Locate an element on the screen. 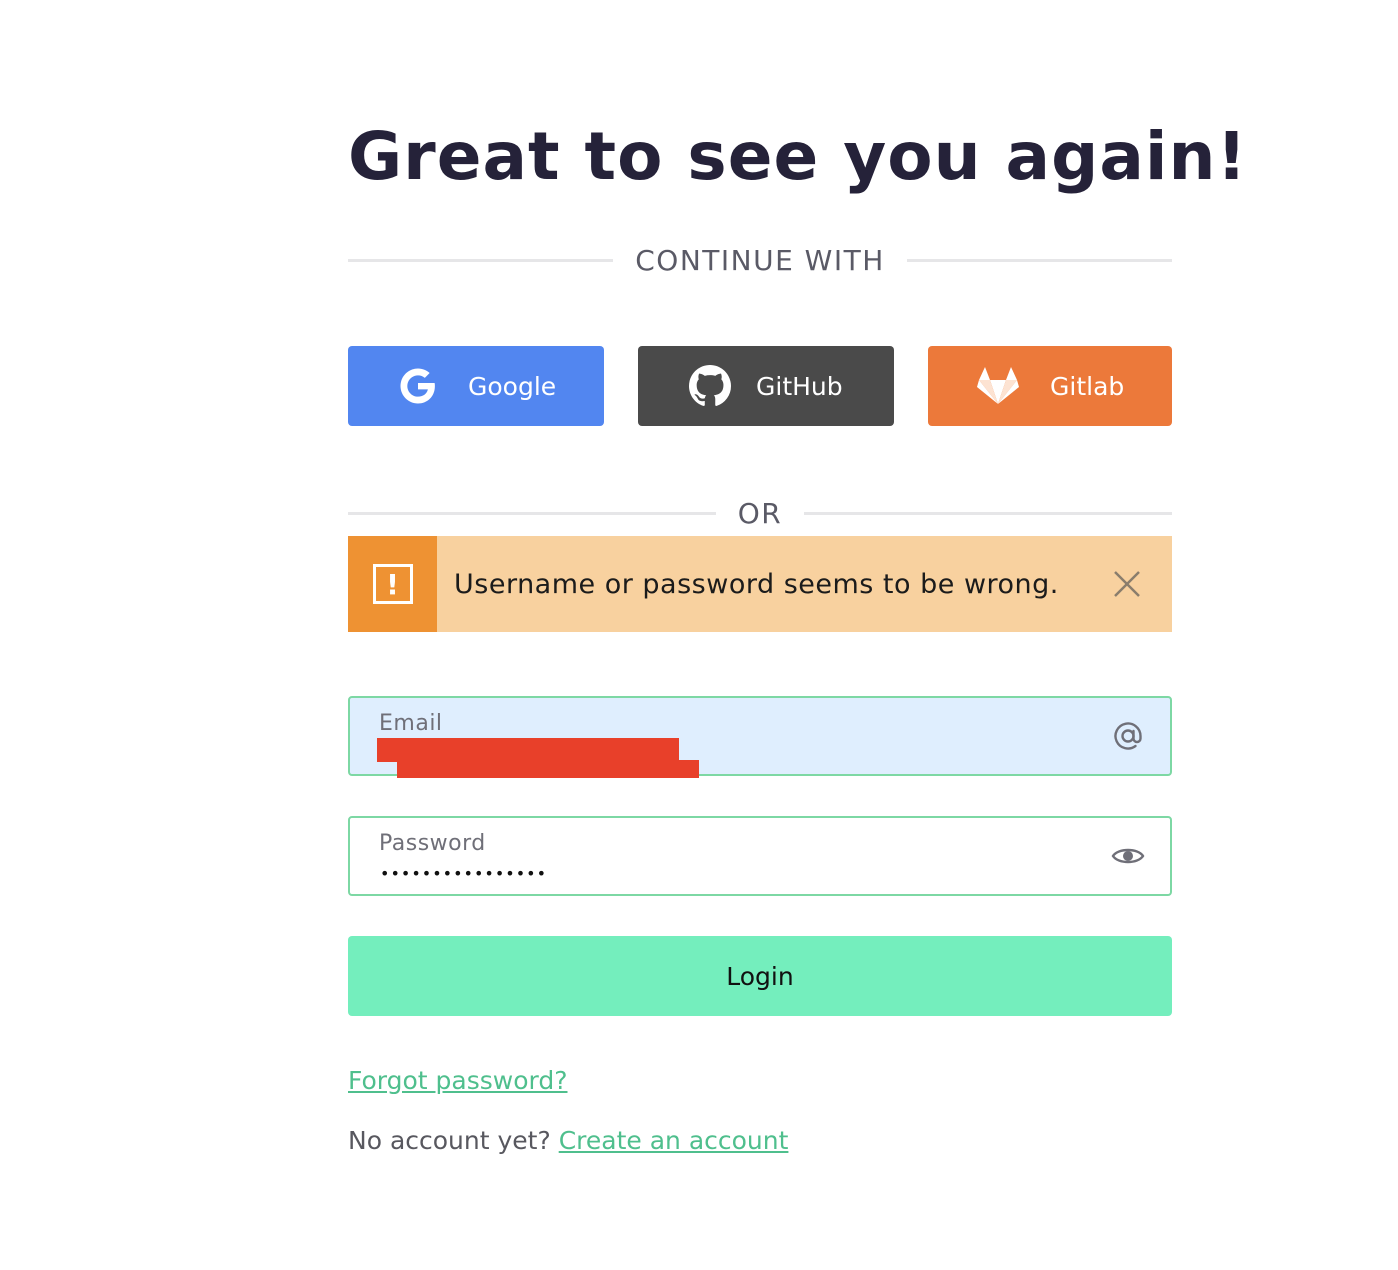  create-account-link: Create an account is located at coordinates (674, 1140).